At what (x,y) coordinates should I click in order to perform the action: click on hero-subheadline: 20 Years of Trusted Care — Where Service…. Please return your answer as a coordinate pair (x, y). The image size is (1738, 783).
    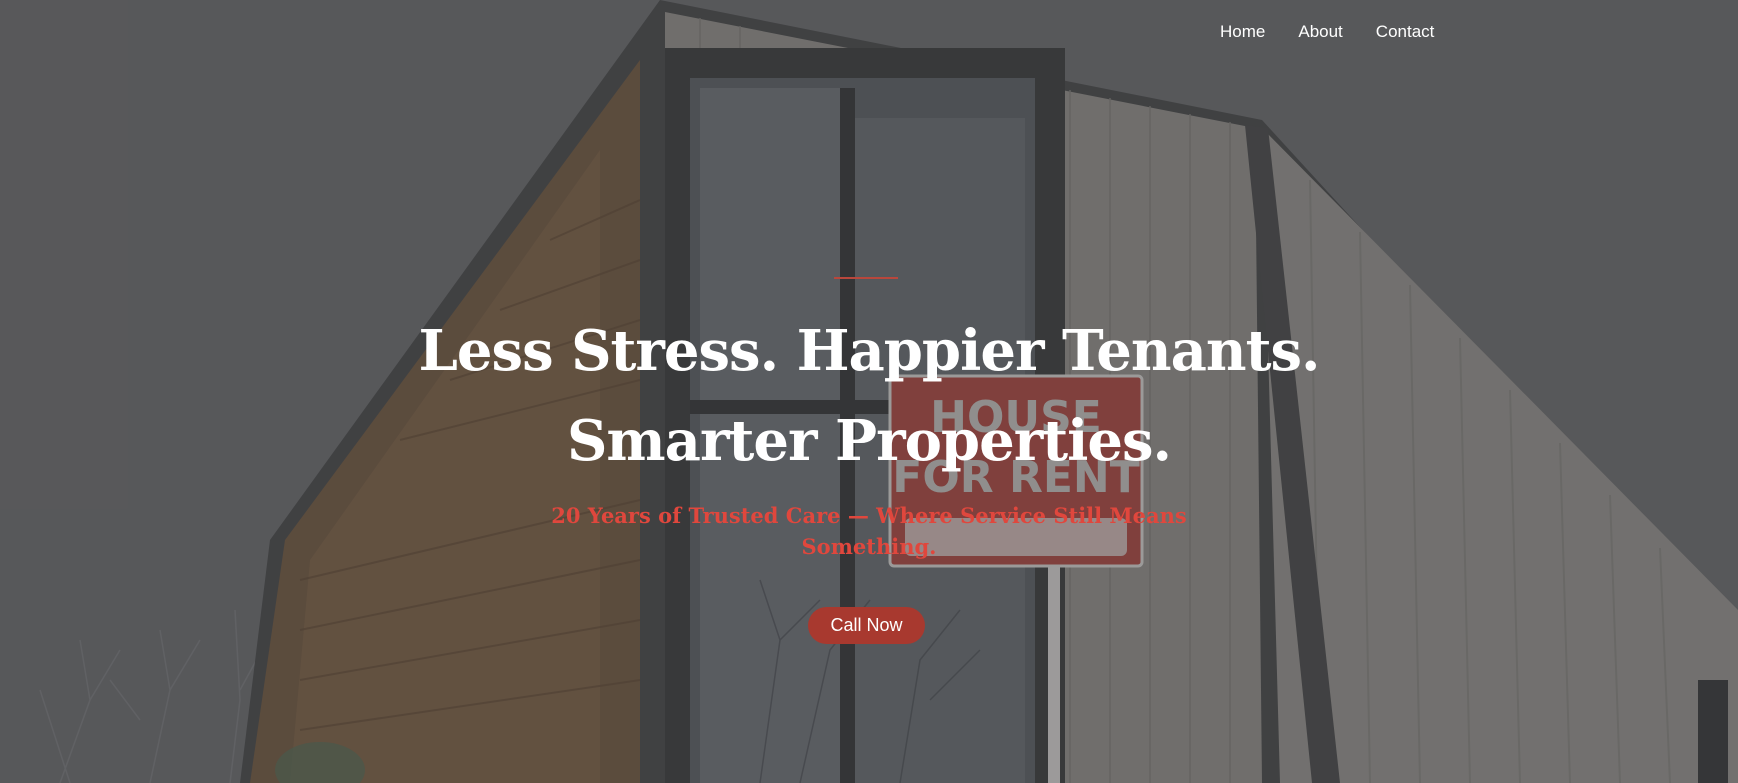
    Looking at the image, I should click on (869, 531).